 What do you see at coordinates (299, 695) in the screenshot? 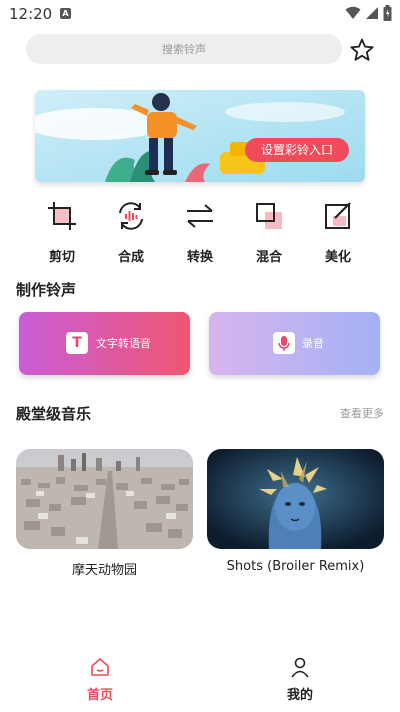
I see `nav-label: 我的` at bounding box center [299, 695].